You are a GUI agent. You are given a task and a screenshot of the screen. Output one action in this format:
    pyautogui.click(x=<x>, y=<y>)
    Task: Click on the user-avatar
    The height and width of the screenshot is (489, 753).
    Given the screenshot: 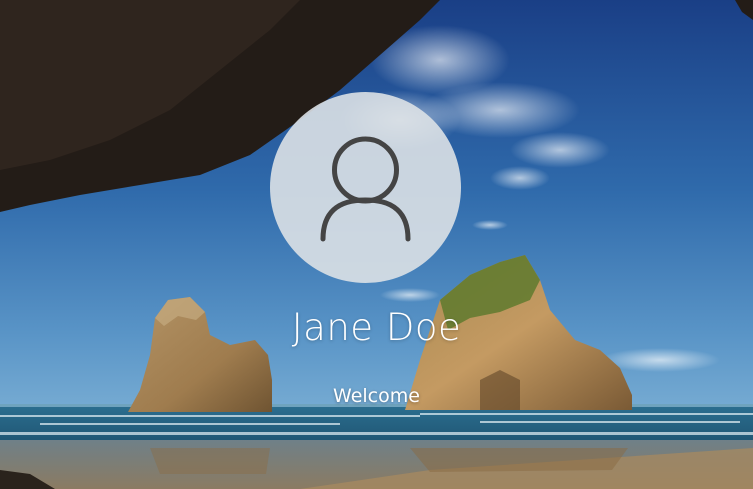 What is the action you would take?
    pyautogui.click(x=365, y=187)
    